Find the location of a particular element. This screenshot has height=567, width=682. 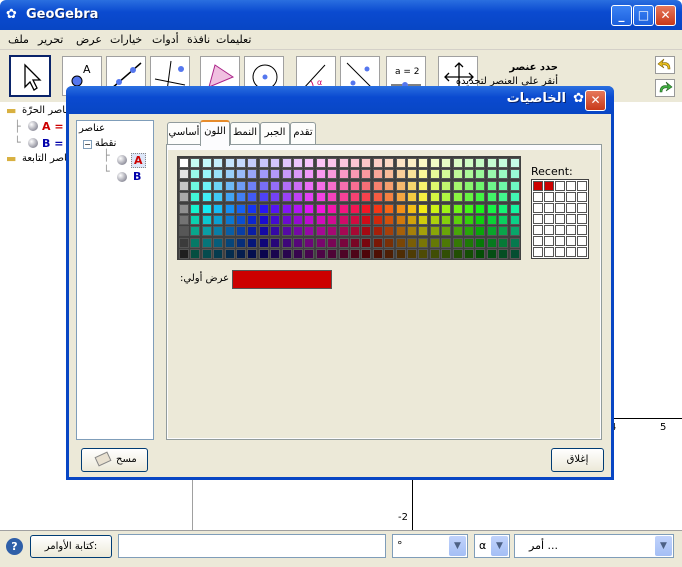

menu-edit: تحرير is located at coordinates (50, 39).